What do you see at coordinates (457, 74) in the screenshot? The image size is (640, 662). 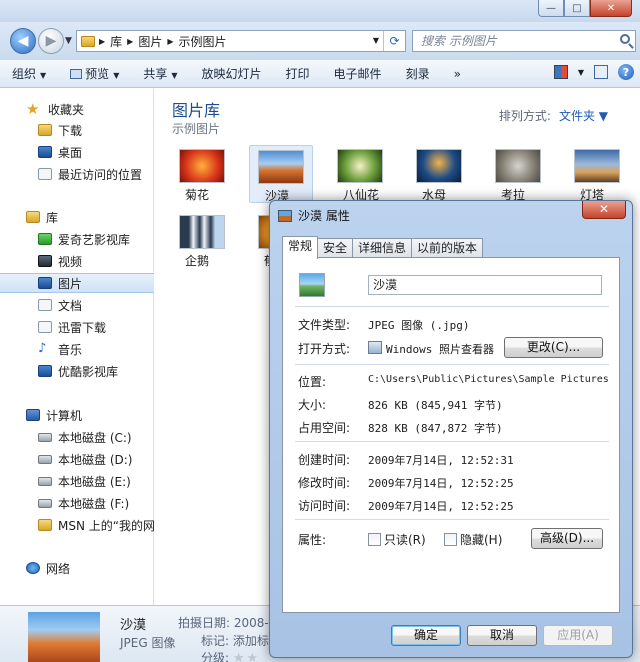 I see `more-commands-button: »` at bounding box center [457, 74].